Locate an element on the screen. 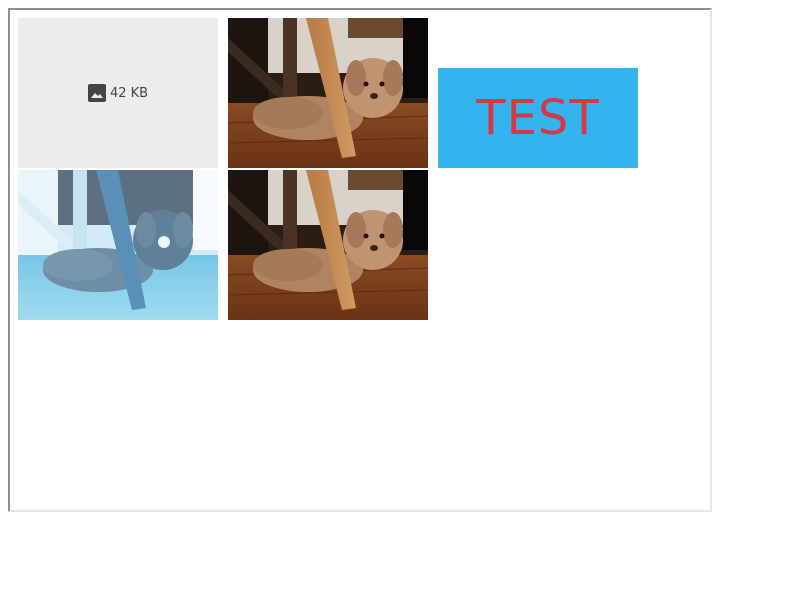 This screenshot has height=600, width=800. image-size-label: 42 KB is located at coordinates (129, 93).